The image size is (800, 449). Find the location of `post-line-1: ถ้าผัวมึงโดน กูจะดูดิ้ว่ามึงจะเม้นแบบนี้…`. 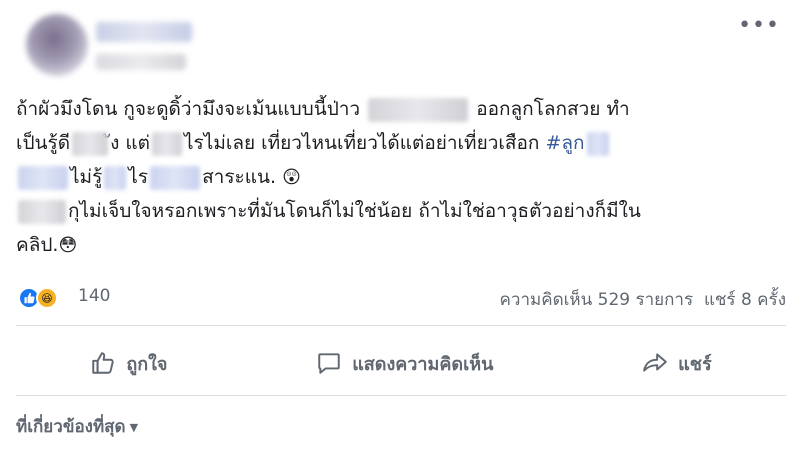

post-line-1: ถ้าผัวมึงโดน กูจะดูดิ้ว่ามึงจะเม้นแบบนี้… is located at coordinates (401, 109).